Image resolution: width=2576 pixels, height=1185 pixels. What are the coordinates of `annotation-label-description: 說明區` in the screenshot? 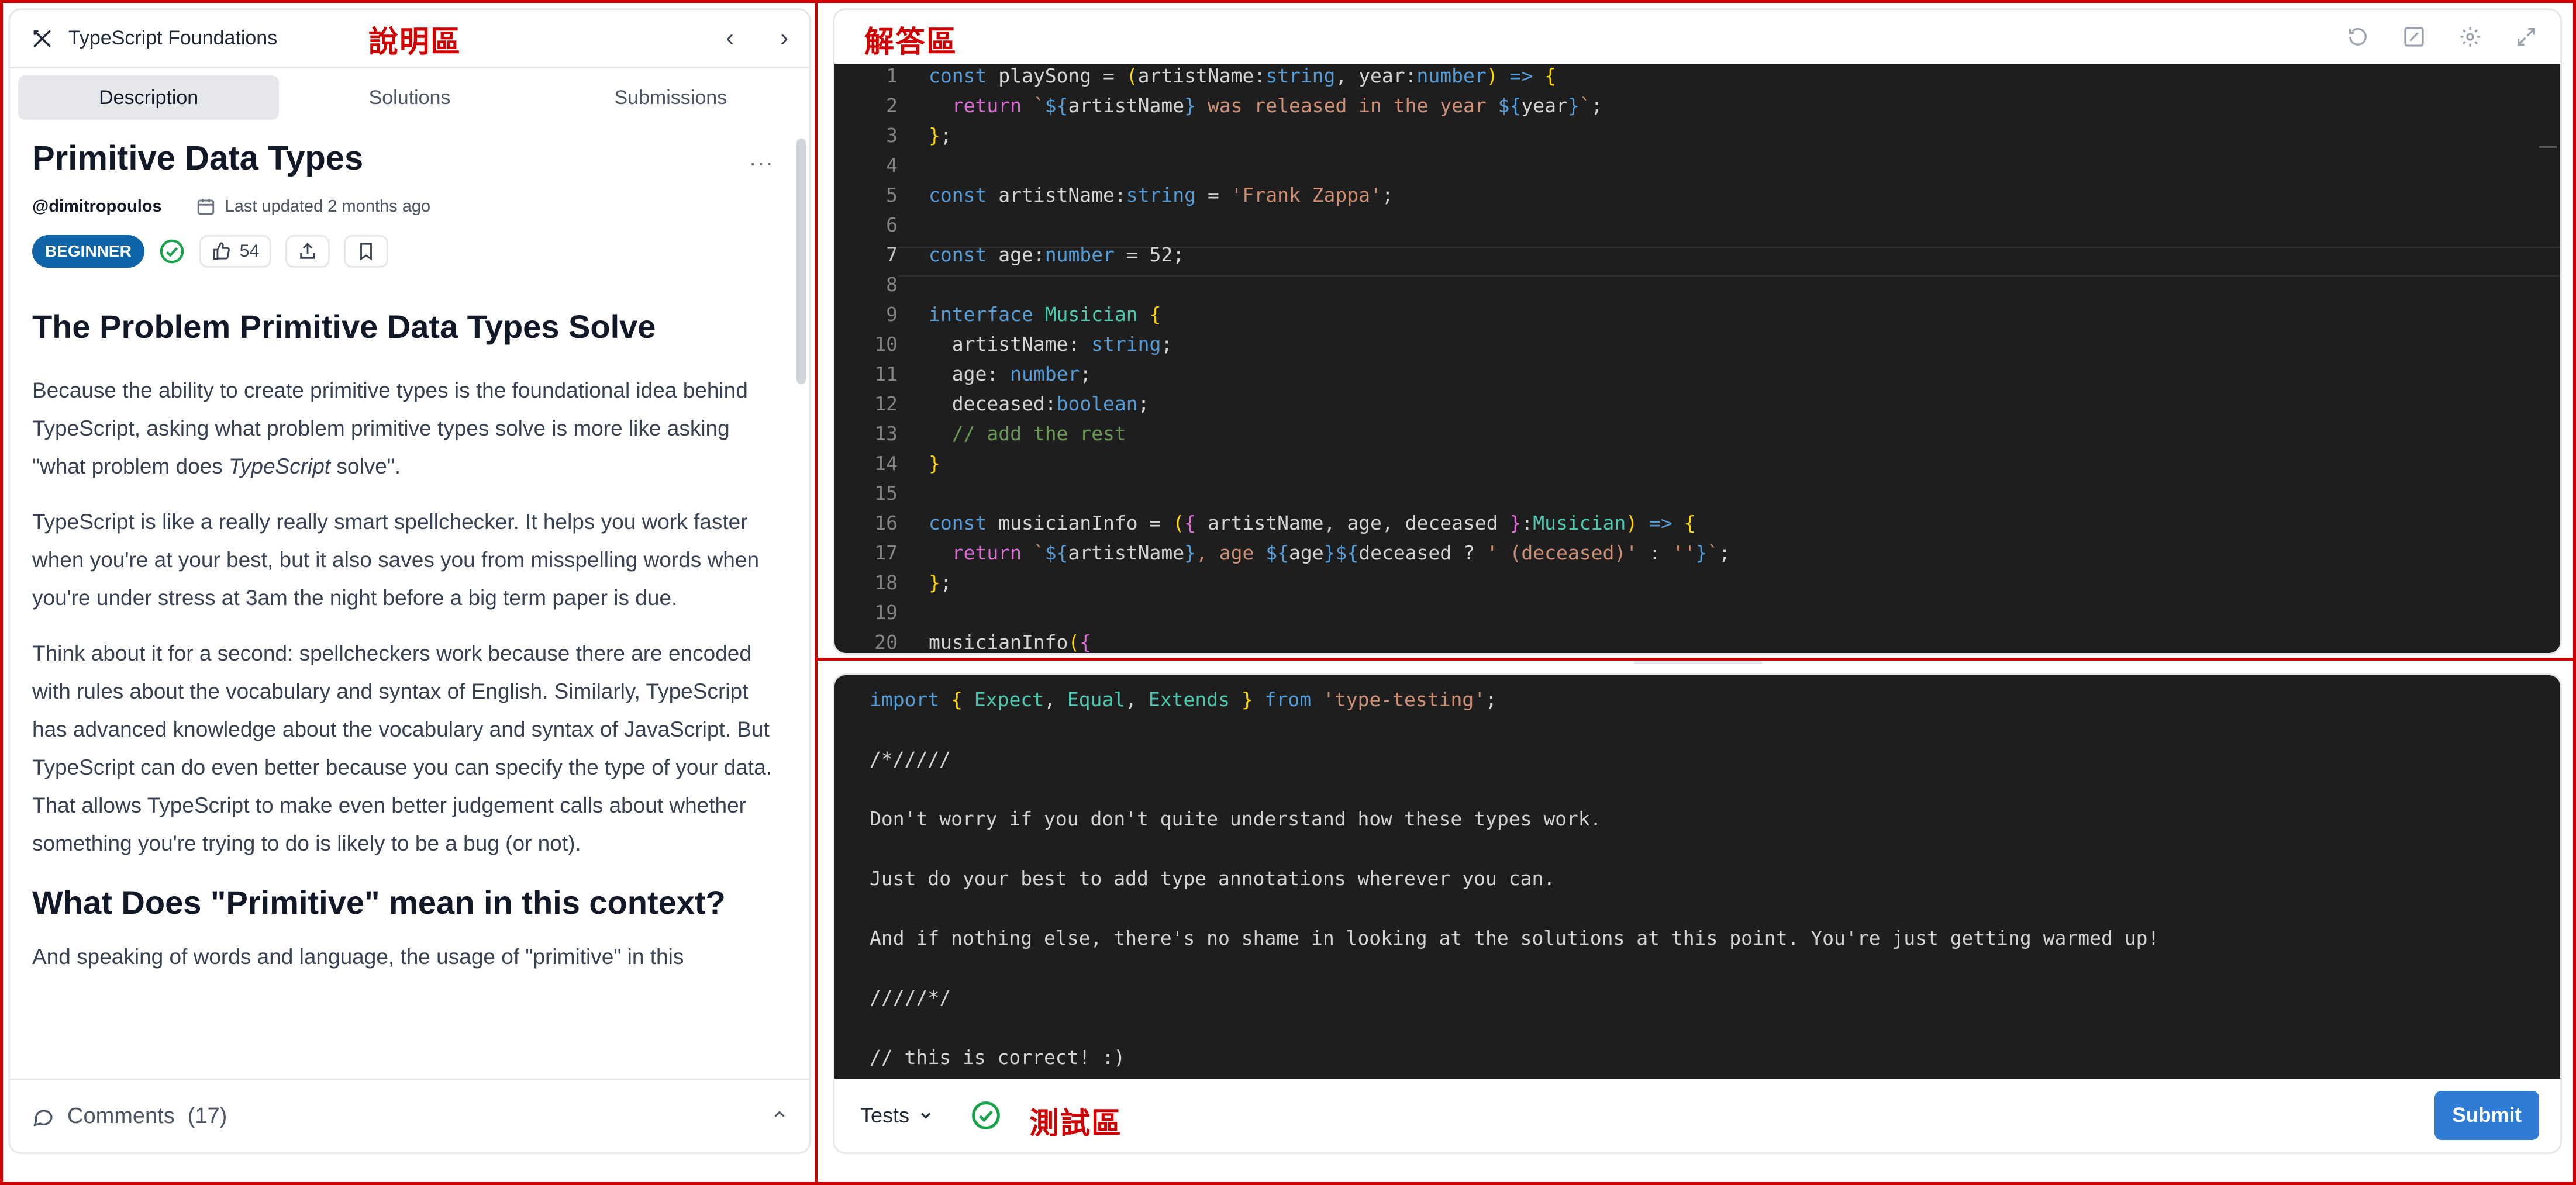 It's located at (415, 43).